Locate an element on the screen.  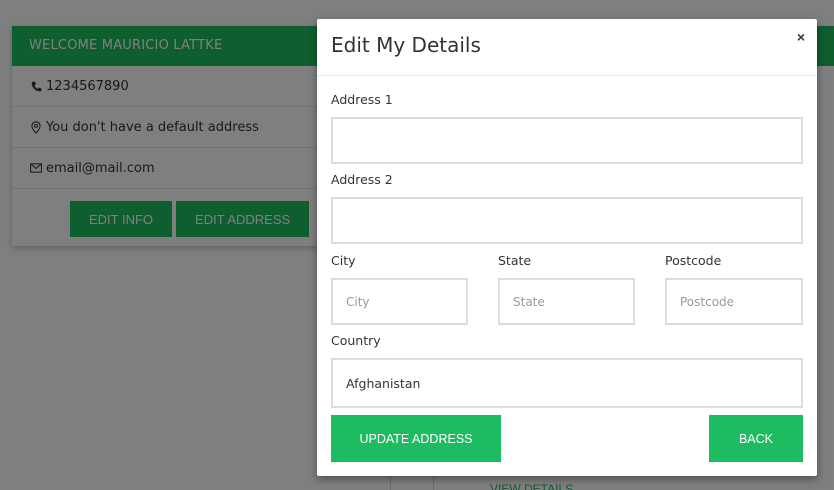
close-icon: × is located at coordinates (801, 37).